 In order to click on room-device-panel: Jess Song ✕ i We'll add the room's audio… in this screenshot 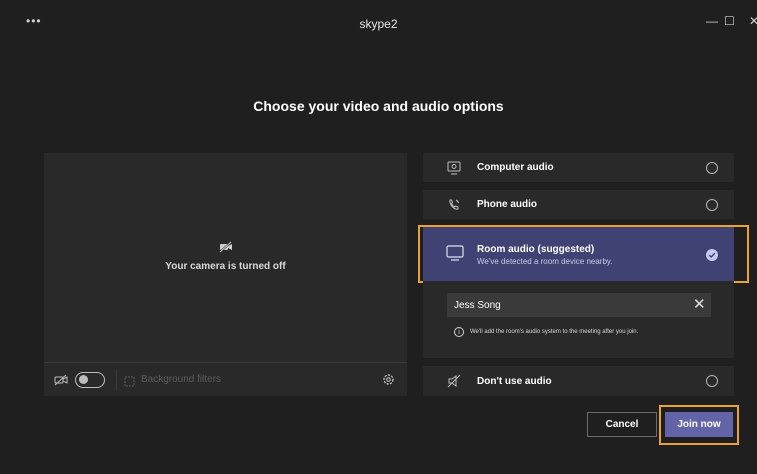, I will do `click(578, 319)`.